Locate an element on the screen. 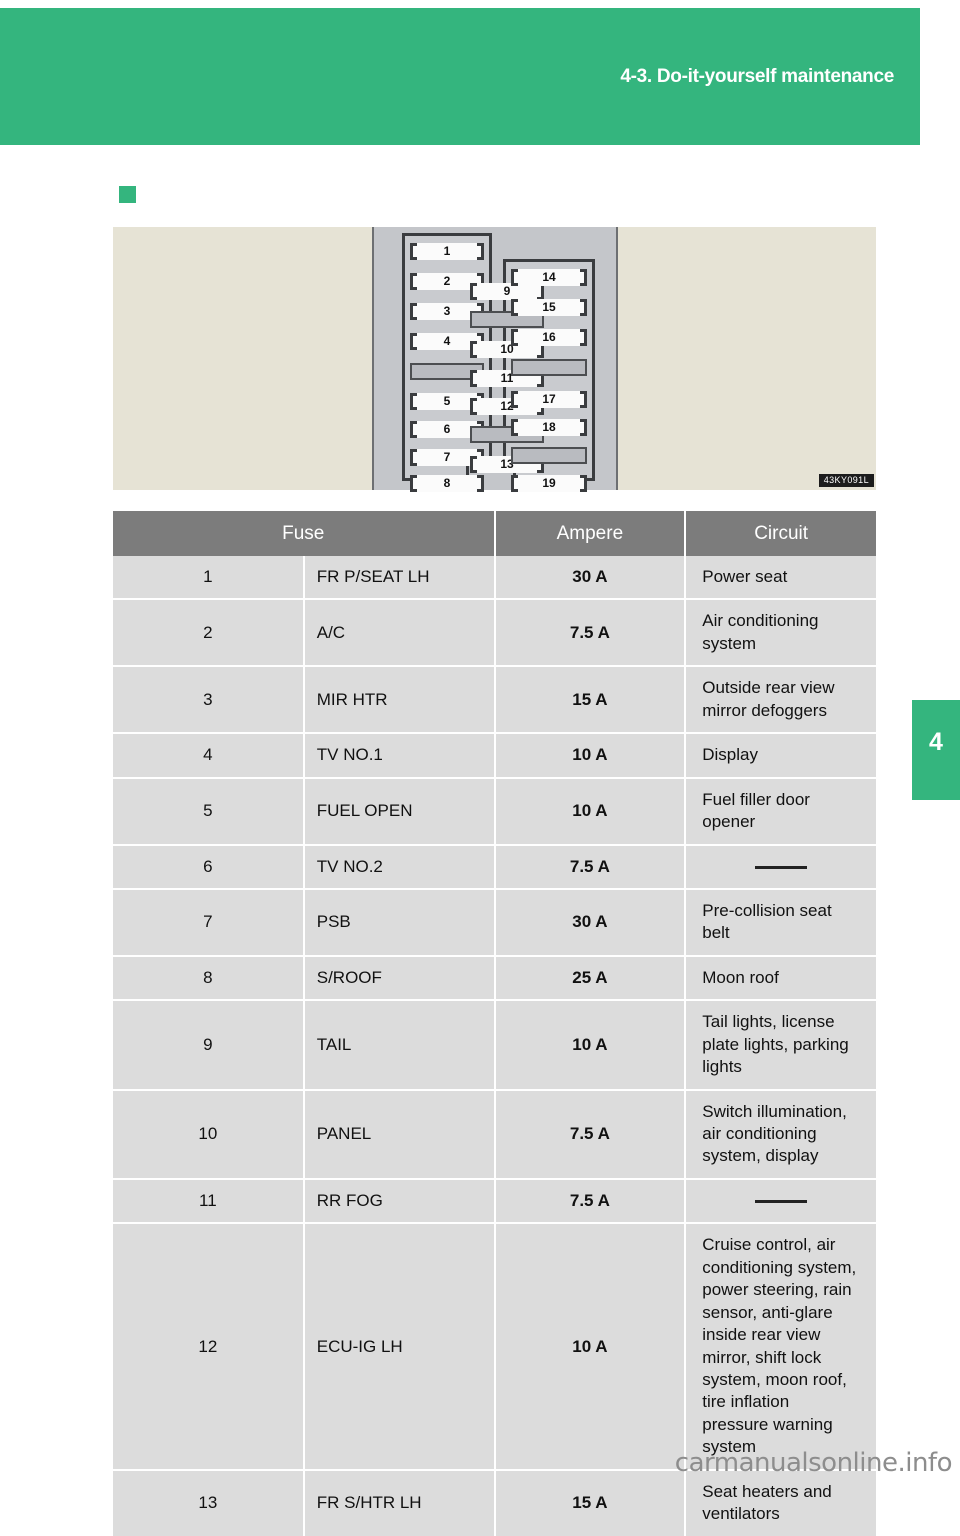  table-row: 5 FUEL OPEN 10 A Fuel filler door opener is located at coordinates (494, 811).